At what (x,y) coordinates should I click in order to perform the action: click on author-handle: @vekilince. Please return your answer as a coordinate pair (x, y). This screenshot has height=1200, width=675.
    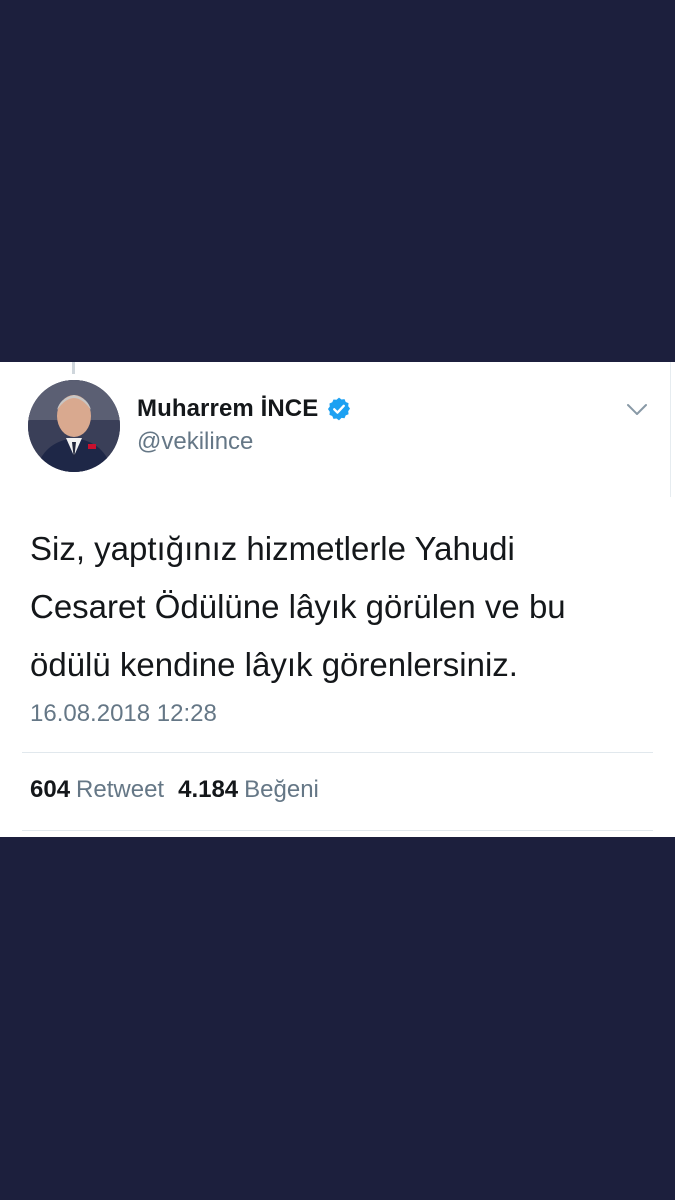
    Looking at the image, I should click on (195, 442).